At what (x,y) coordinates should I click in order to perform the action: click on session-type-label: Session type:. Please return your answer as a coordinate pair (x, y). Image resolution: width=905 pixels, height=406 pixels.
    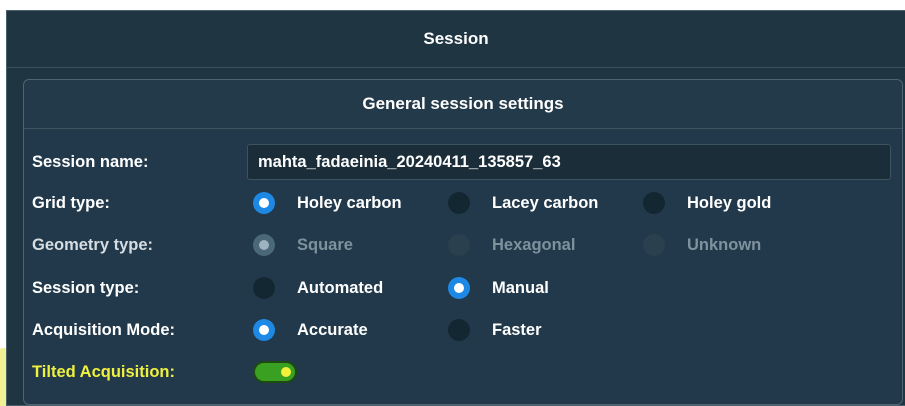
    Looking at the image, I should click on (86, 288).